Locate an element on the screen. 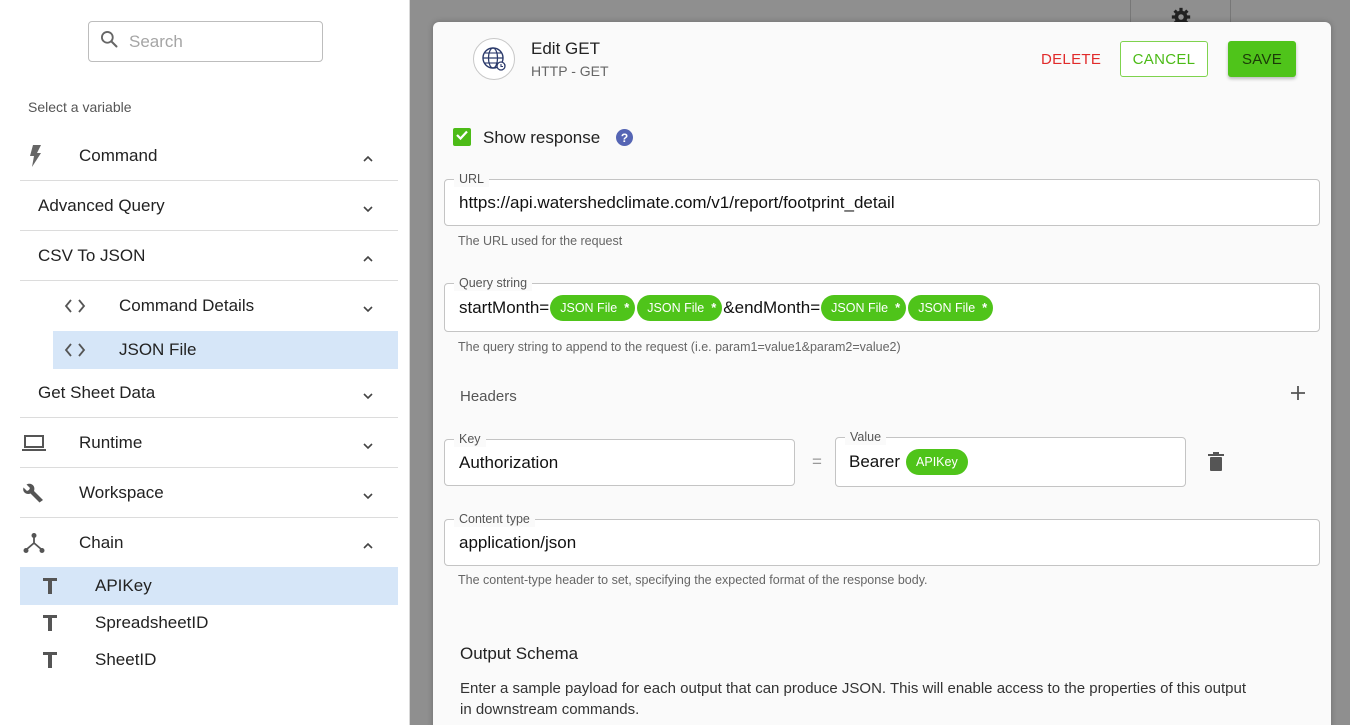 The width and height of the screenshot is (1350, 725). sidebar-item-label: Advanced Query is located at coordinates (101, 205).